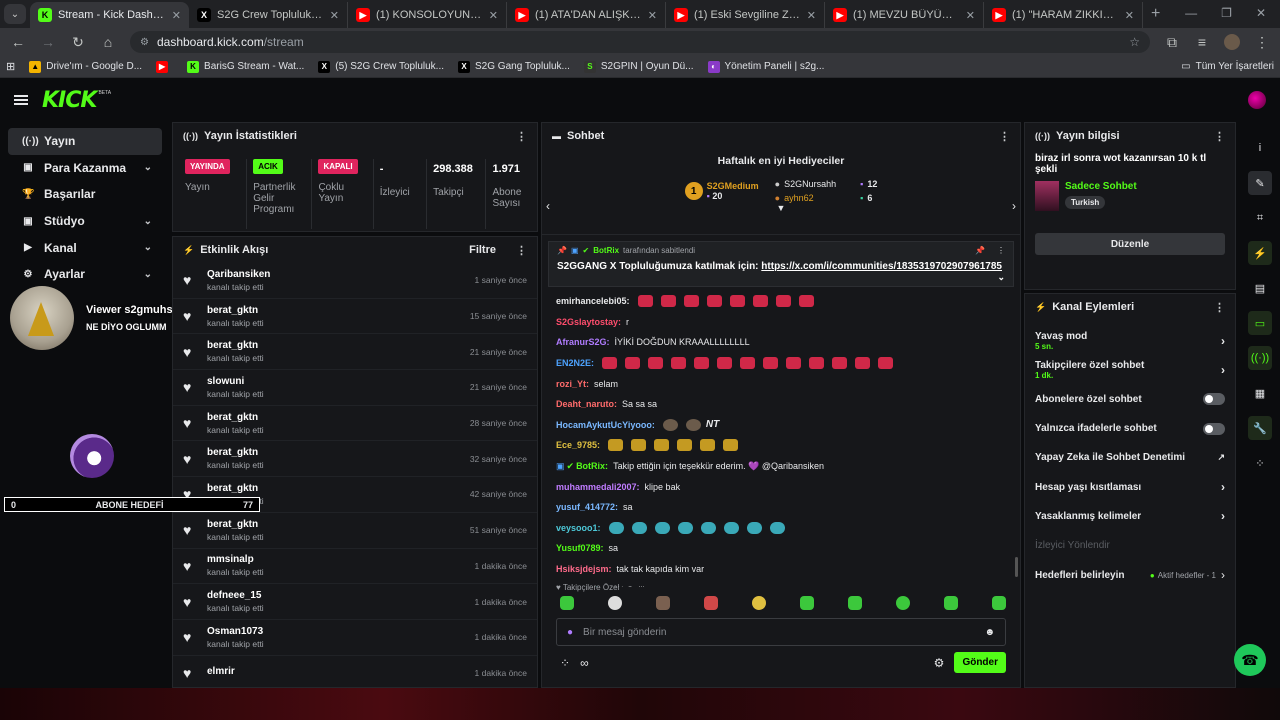  Describe the element at coordinates (593, 301) in the screenshot. I see `chat-username: emirhancelebi05:` at that location.